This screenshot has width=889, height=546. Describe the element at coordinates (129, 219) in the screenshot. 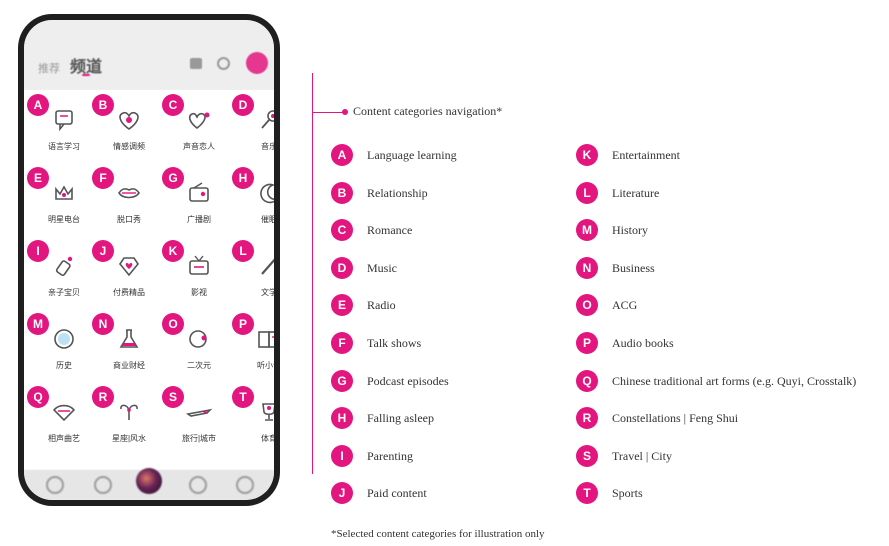

I see `channel-label: 脱口秀` at that location.